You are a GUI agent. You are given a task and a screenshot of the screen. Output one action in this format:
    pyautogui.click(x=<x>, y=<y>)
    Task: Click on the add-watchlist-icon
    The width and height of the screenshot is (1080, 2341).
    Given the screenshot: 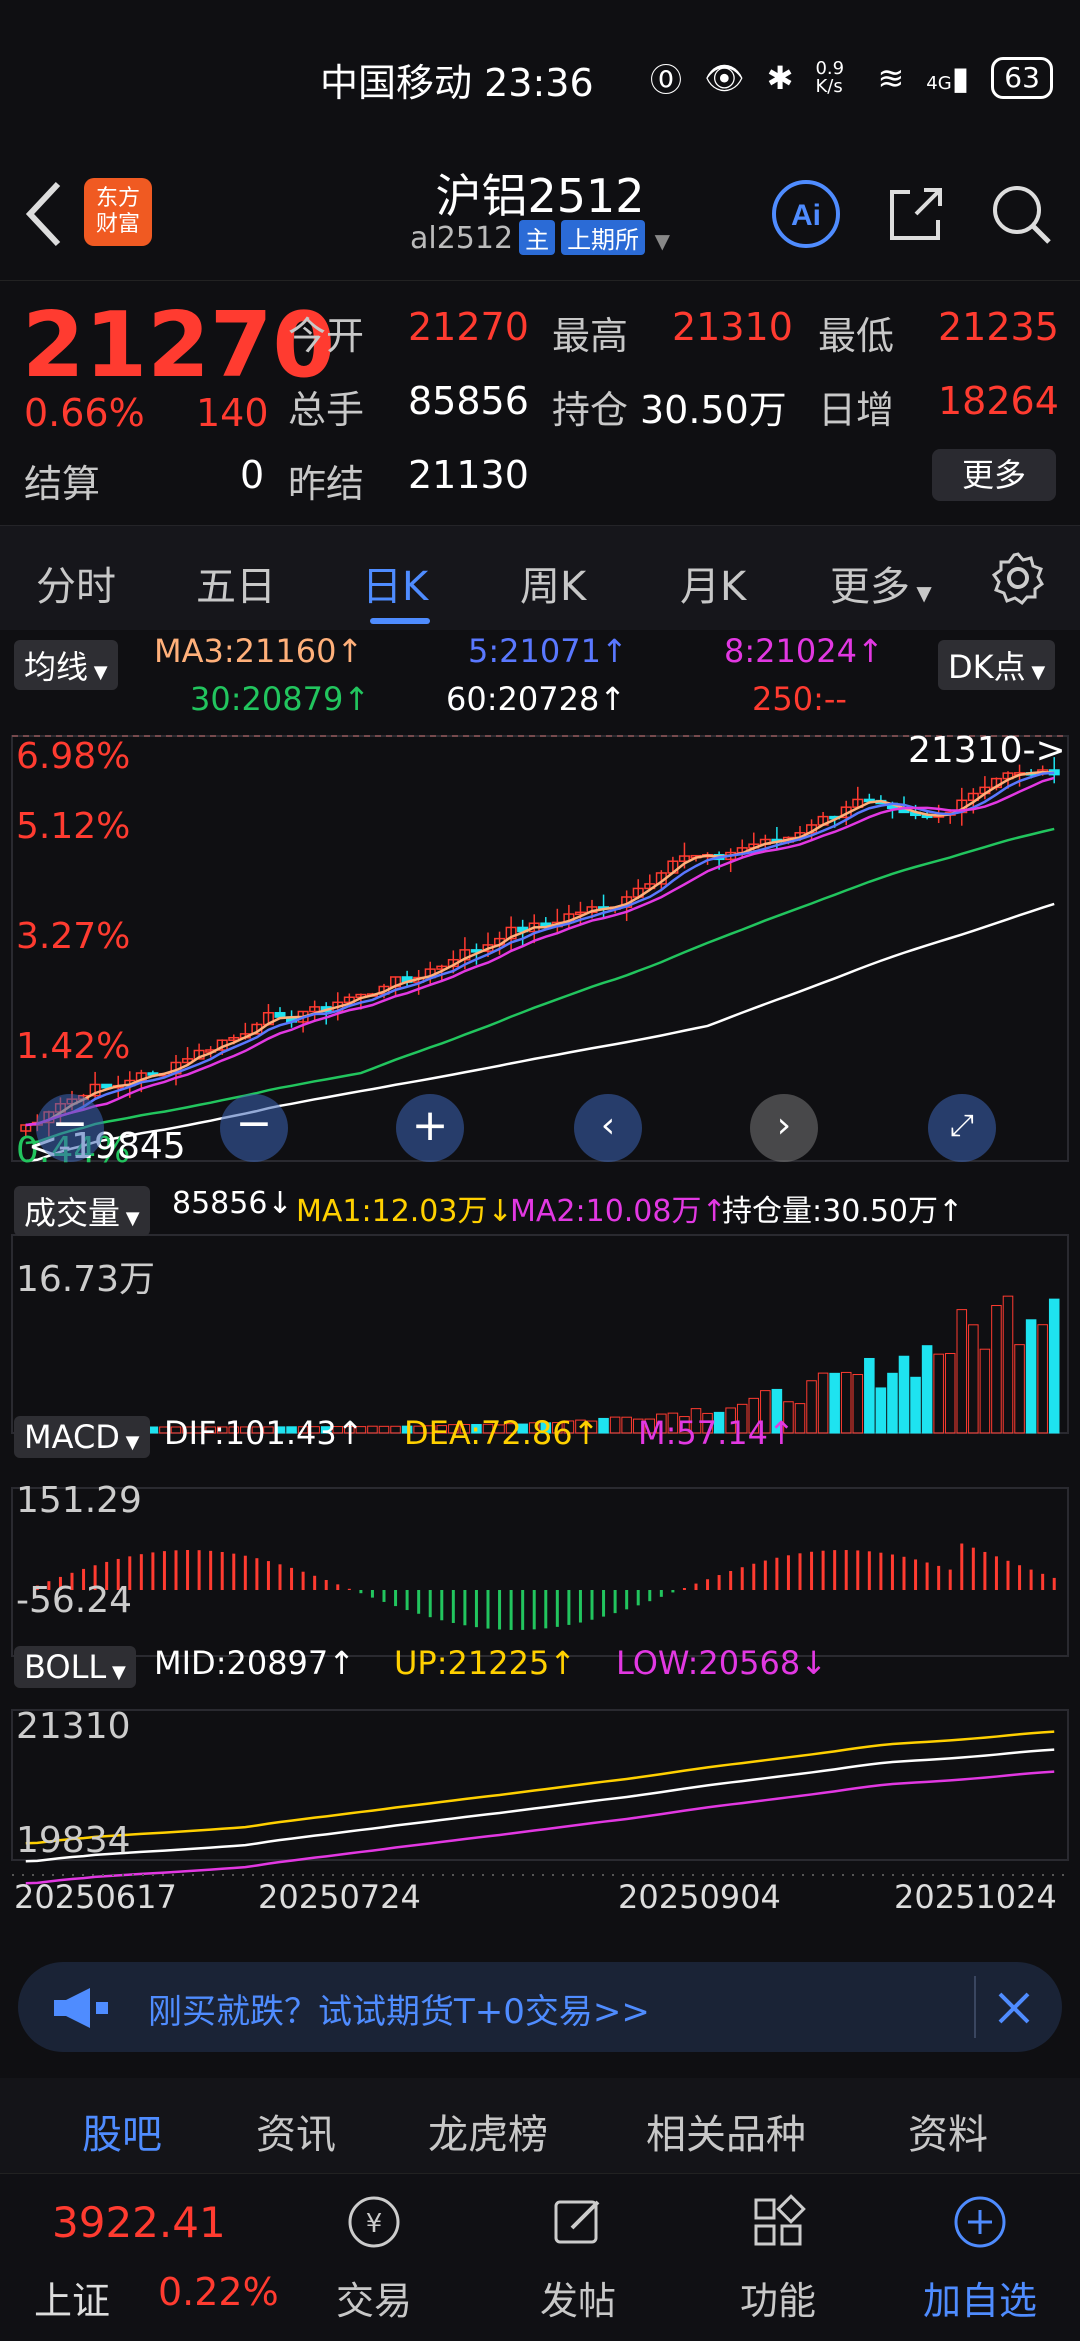 What is the action you would take?
    pyautogui.click(x=980, y=2222)
    